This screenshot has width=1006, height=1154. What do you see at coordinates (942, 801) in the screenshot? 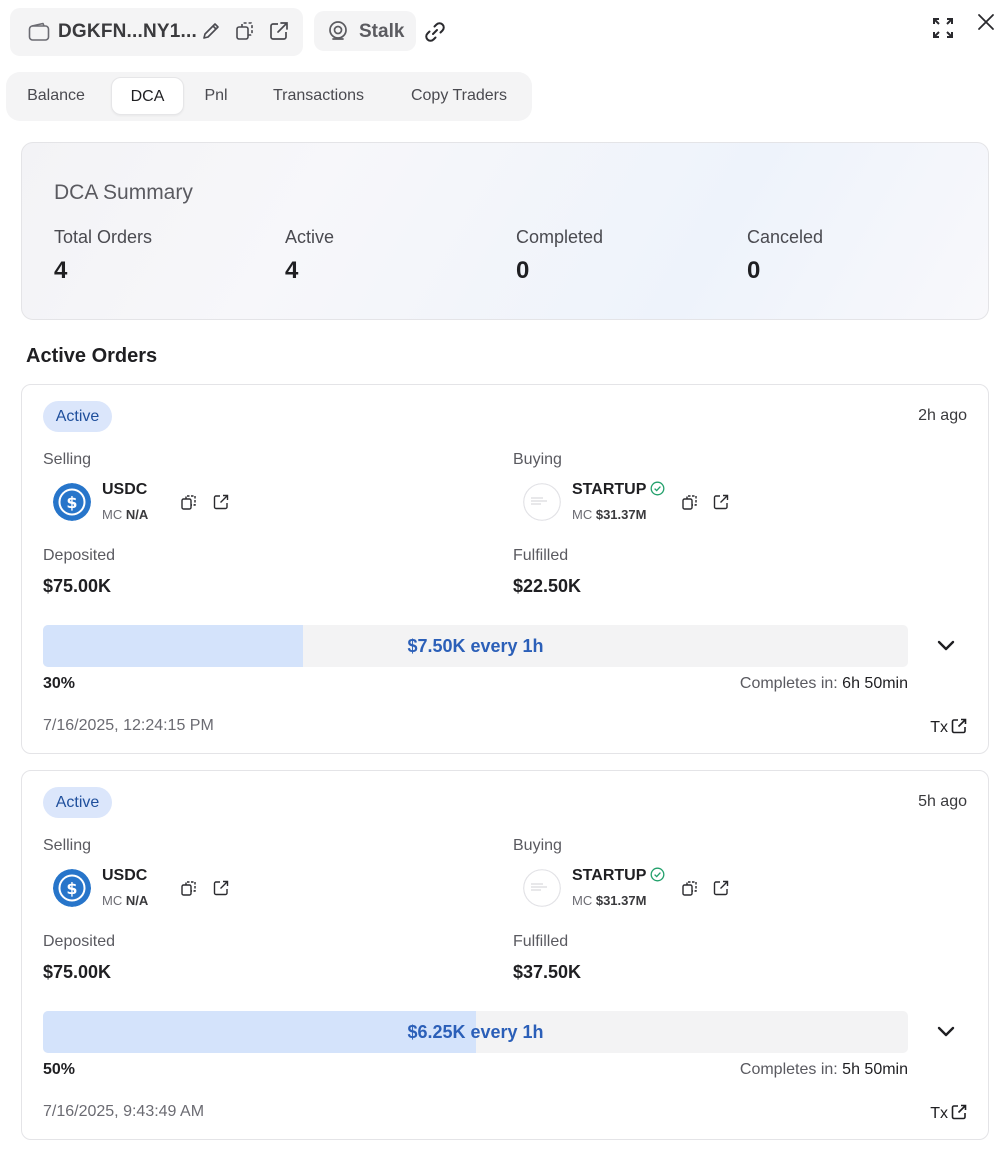
I see `order-time-ago: 5h ago` at bounding box center [942, 801].